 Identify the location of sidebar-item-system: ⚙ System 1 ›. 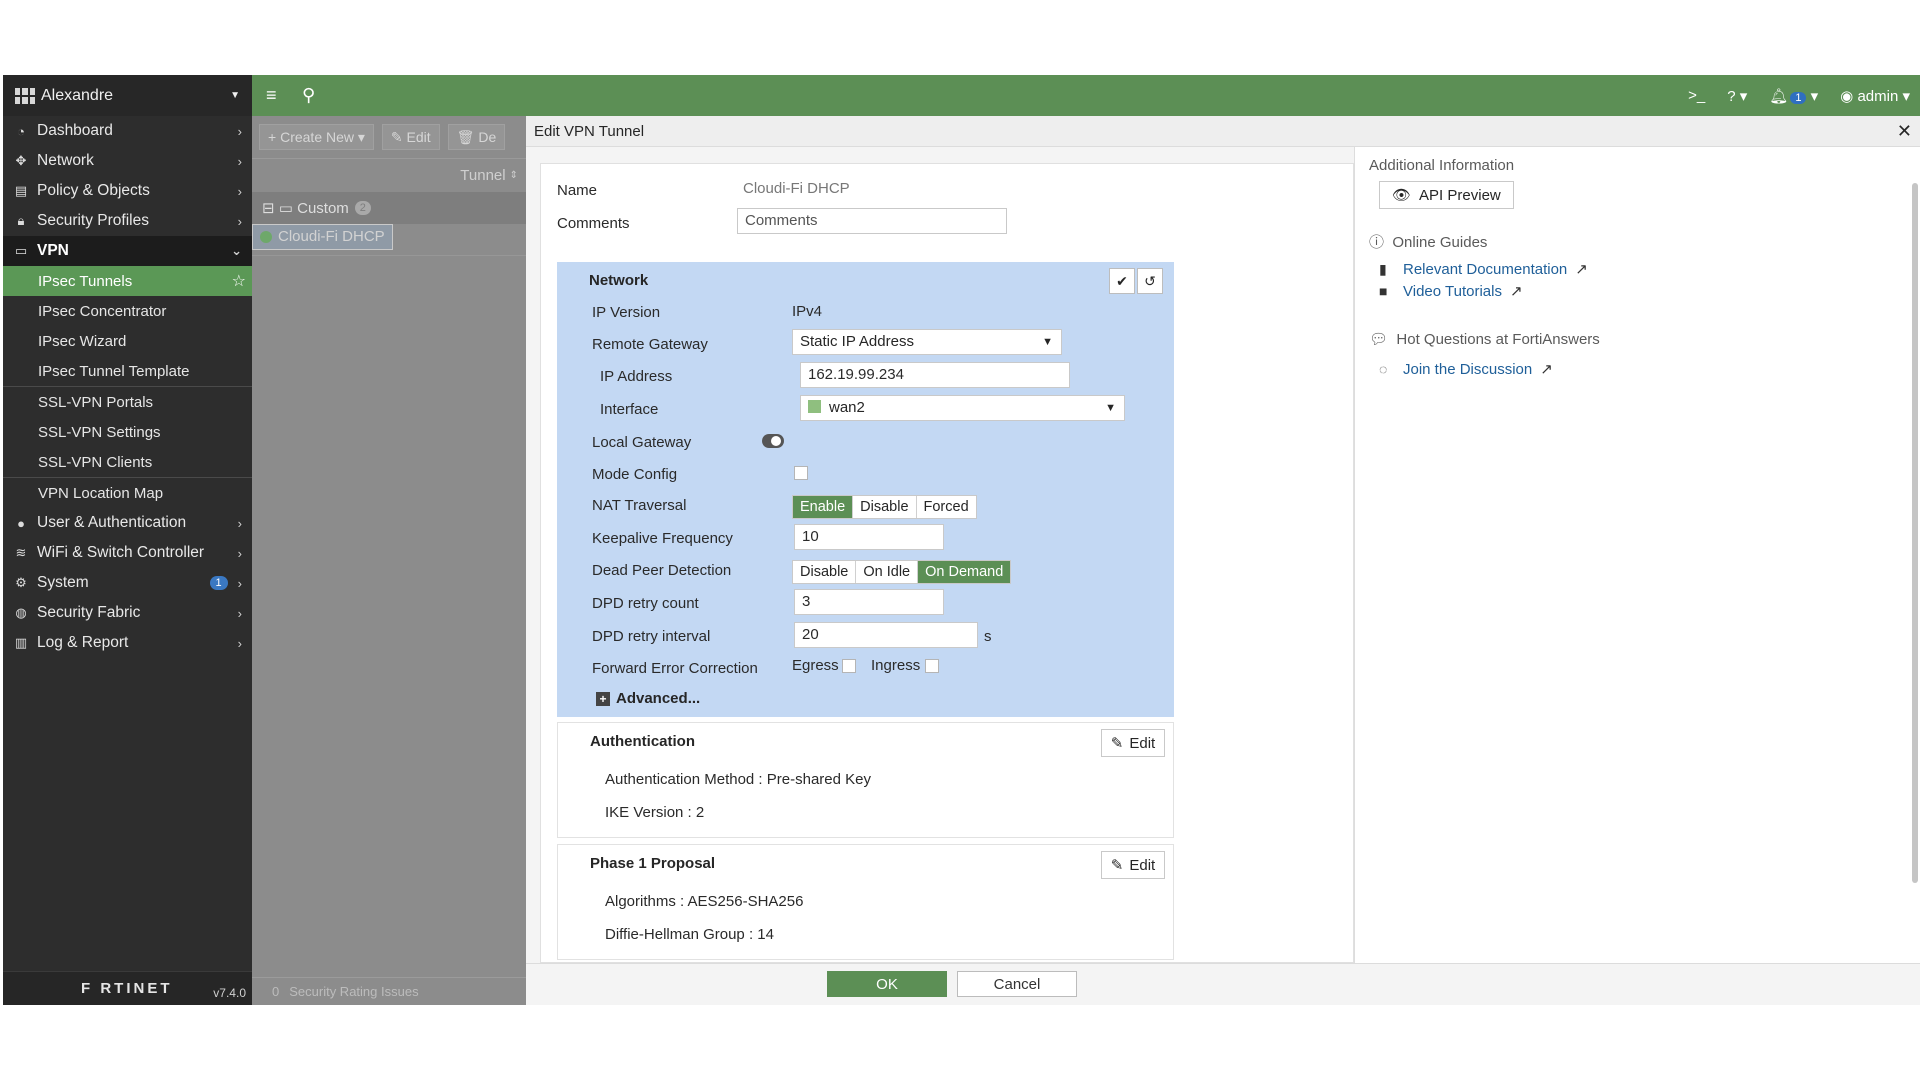
(127, 583).